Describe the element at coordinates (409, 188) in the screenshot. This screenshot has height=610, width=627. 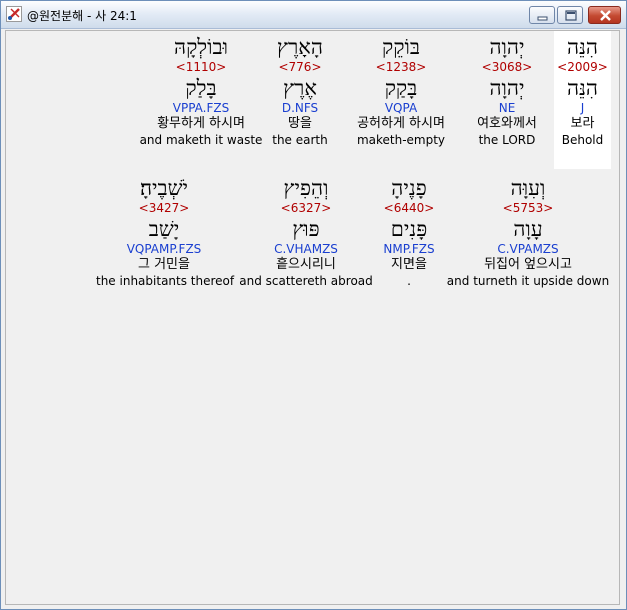
I see `hebrew-word: פָנֶיהָ` at that location.